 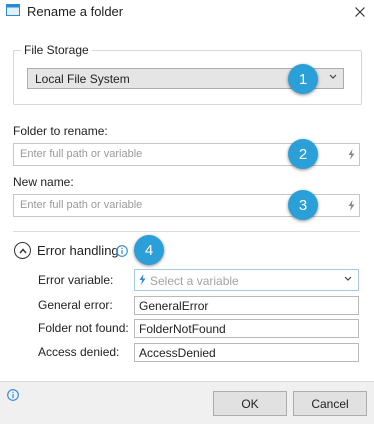 I want to click on folder-not-found-input: FolderNotFound, so click(x=246, y=328).